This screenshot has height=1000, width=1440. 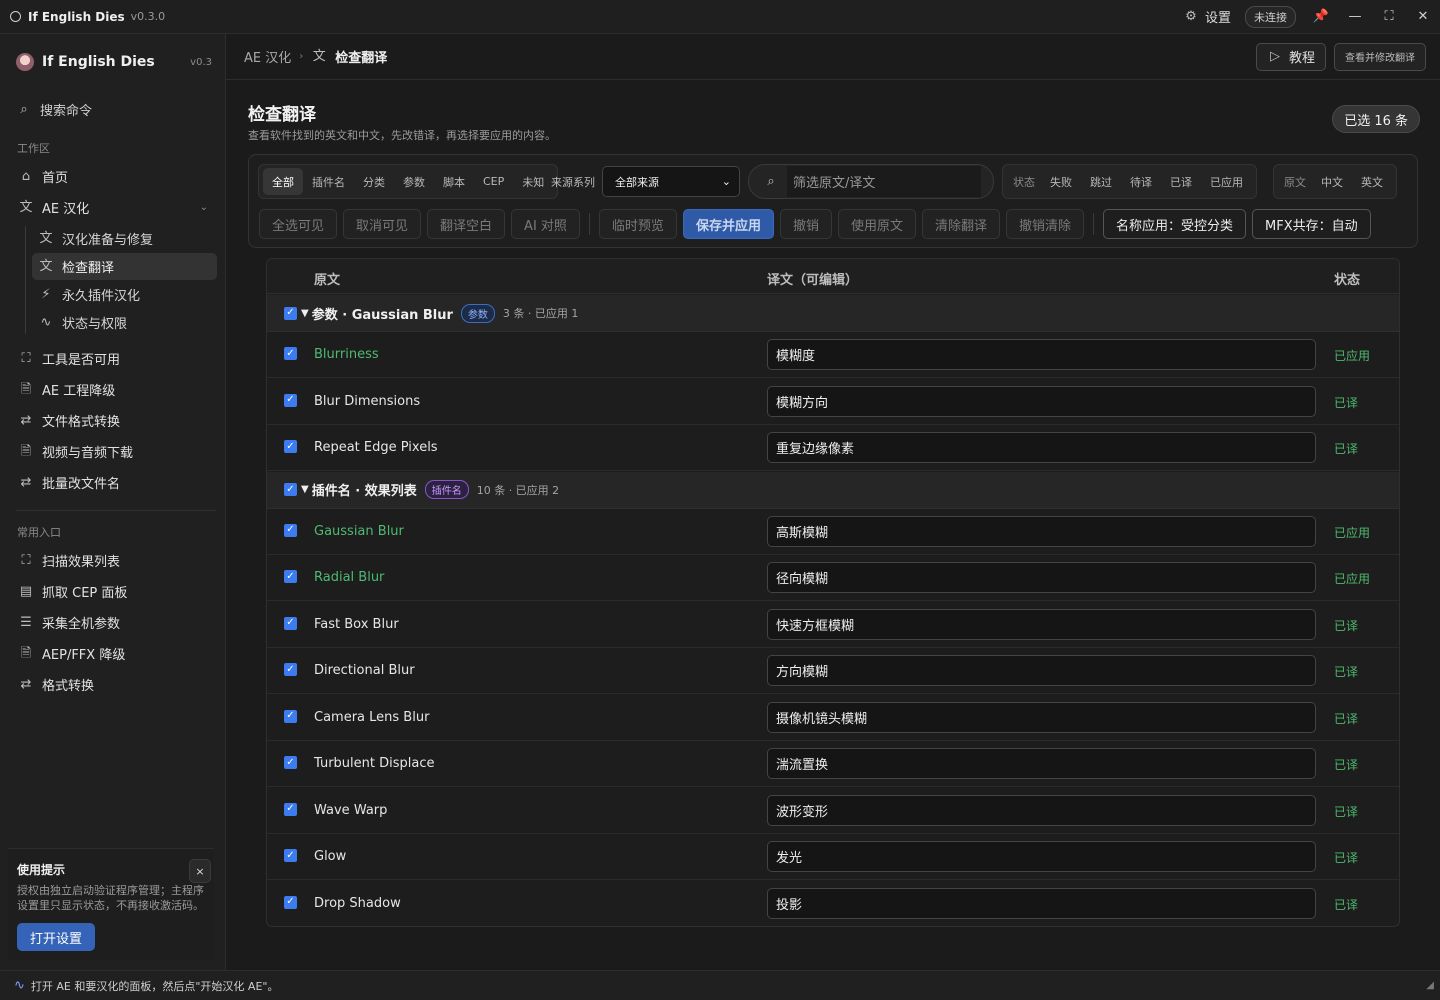 What do you see at coordinates (267, 56) in the screenshot?
I see `breadcrumb-parent: AE 汉化` at bounding box center [267, 56].